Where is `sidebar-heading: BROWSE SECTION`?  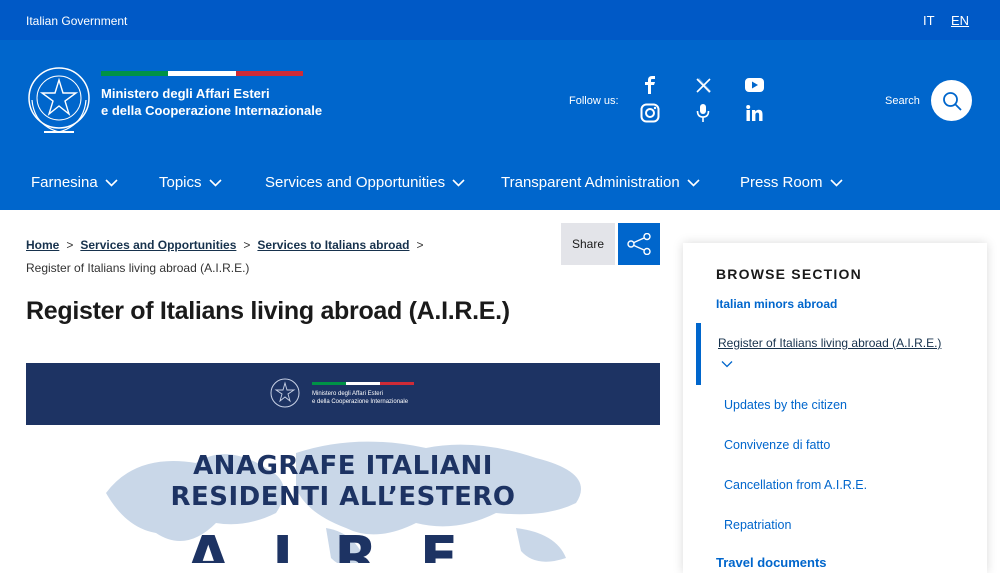
sidebar-heading: BROWSE SECTION is located at coordinates (789, 274).